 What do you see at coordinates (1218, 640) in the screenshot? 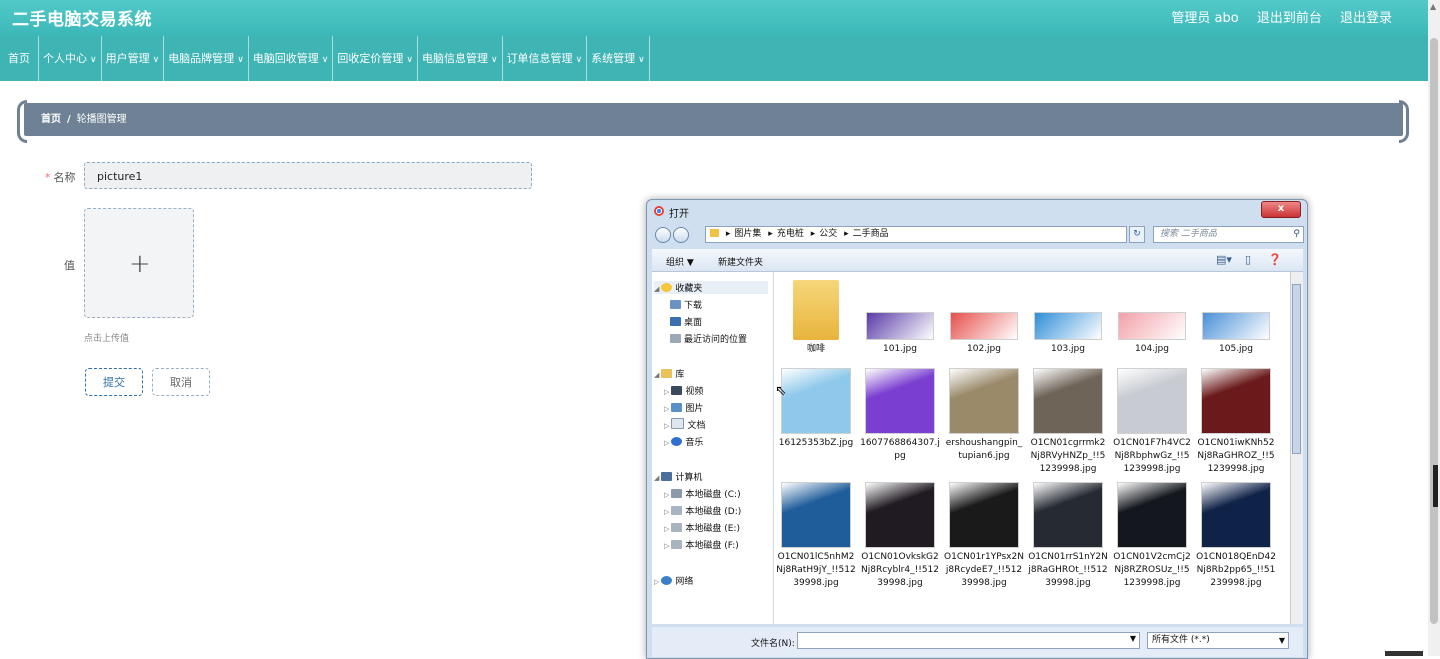
I see `filetype-select: 所有文件 (*.*) ▼` at bounding box center [1218, 640].